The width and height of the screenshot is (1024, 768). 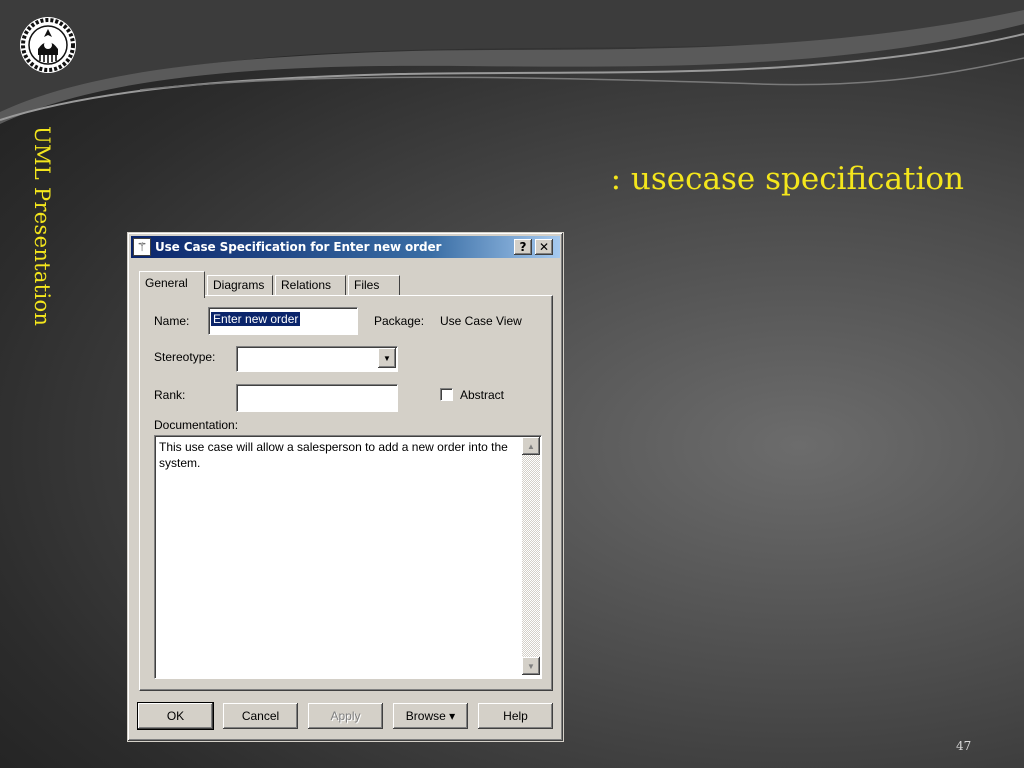 I want to click on browse-button-label: Browse, so click(x=425, y=716).